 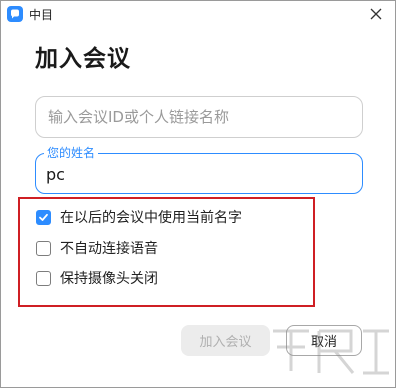 I want to click on title-bar: 中目, so click(x=198, y=14).